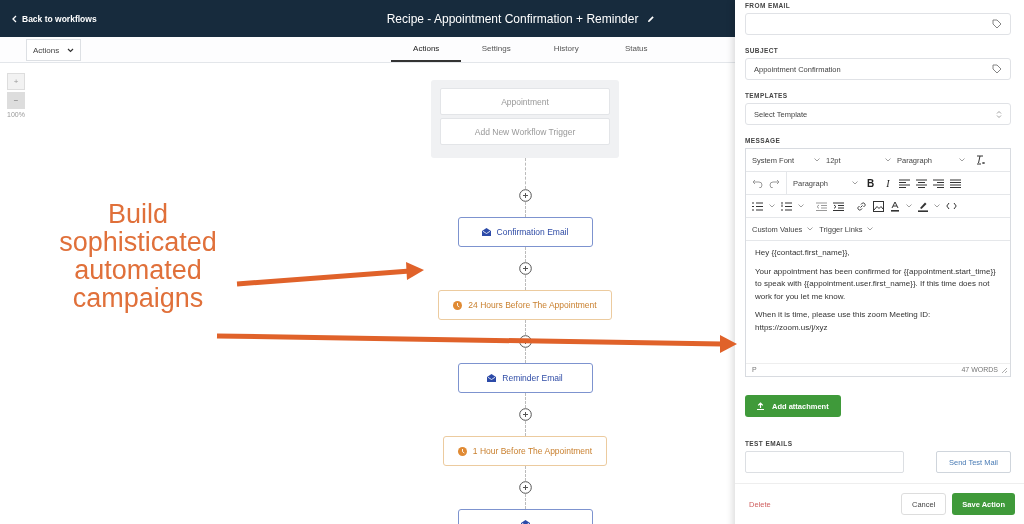  Describe the element at coordinates (14, 18) in the screenshot. I see `chevron-left-icon` at that location.